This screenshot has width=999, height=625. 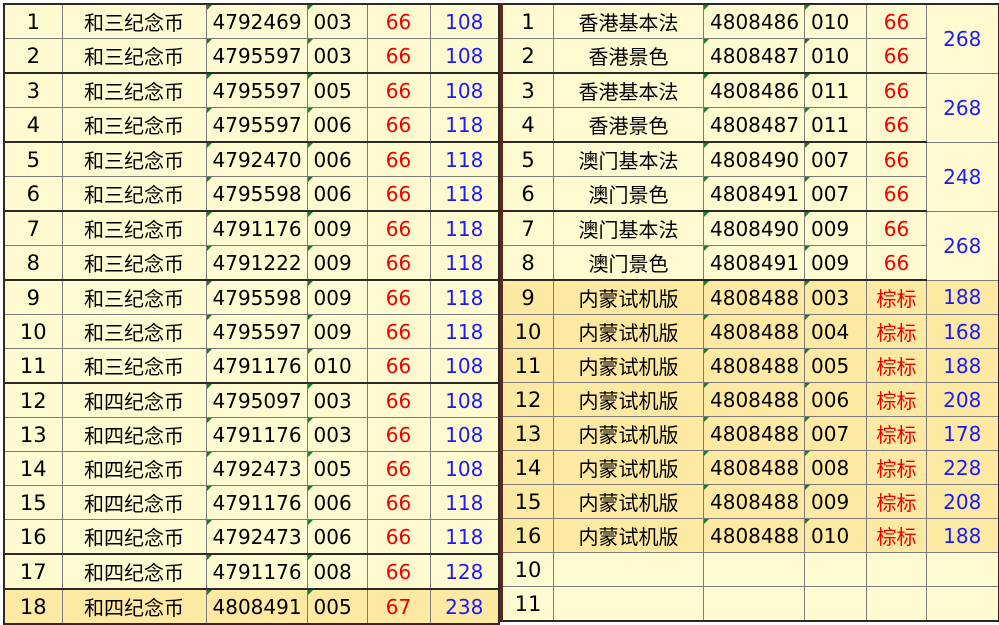 I want to click on row-number-cell: 11, so click(x=527, y=365).